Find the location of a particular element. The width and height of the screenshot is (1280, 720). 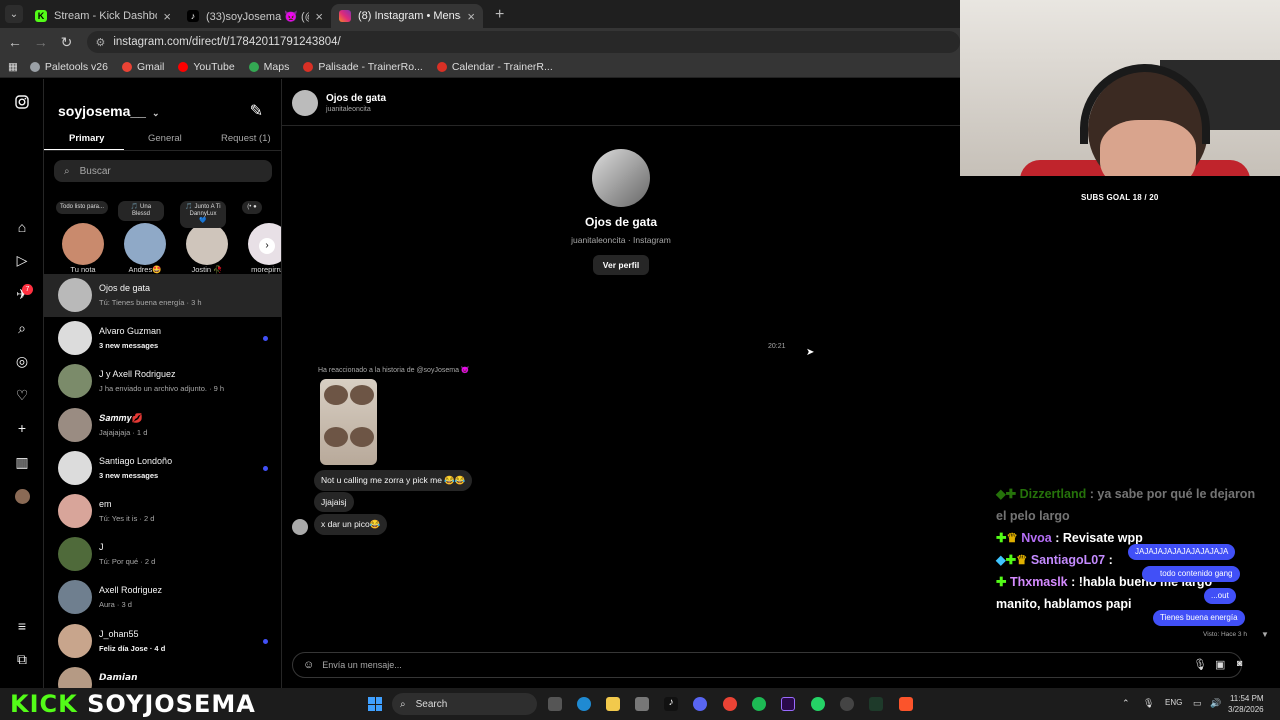

menu-icon: ≡ is located at coordinates (22, 626).